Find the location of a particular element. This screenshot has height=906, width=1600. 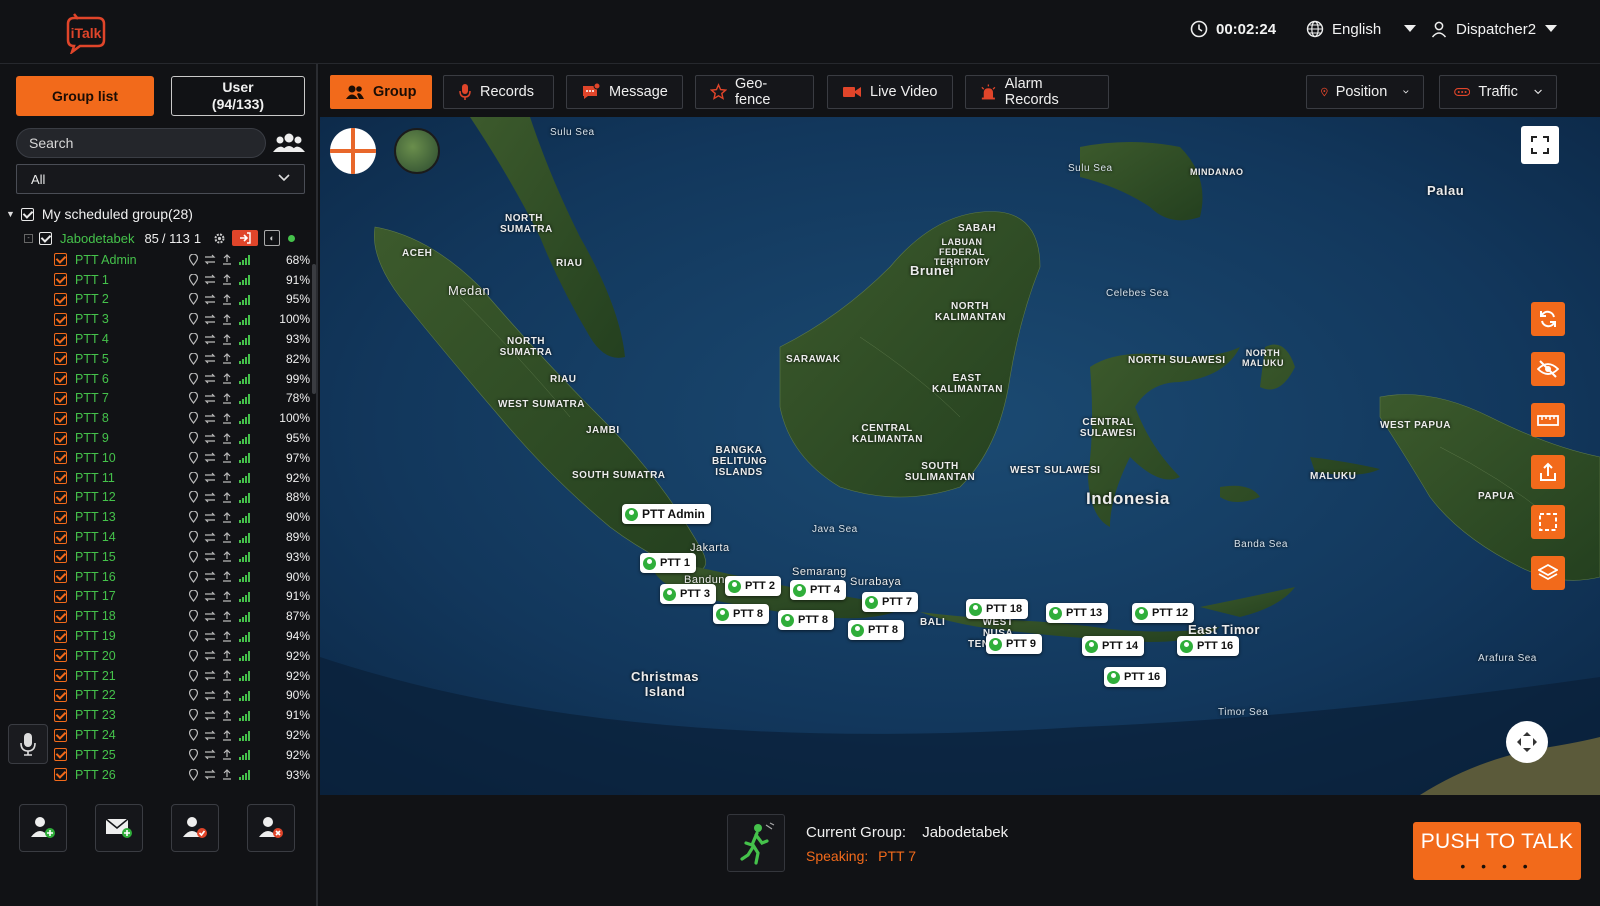

hide-labels-button is located at coordinates (1548, 369).